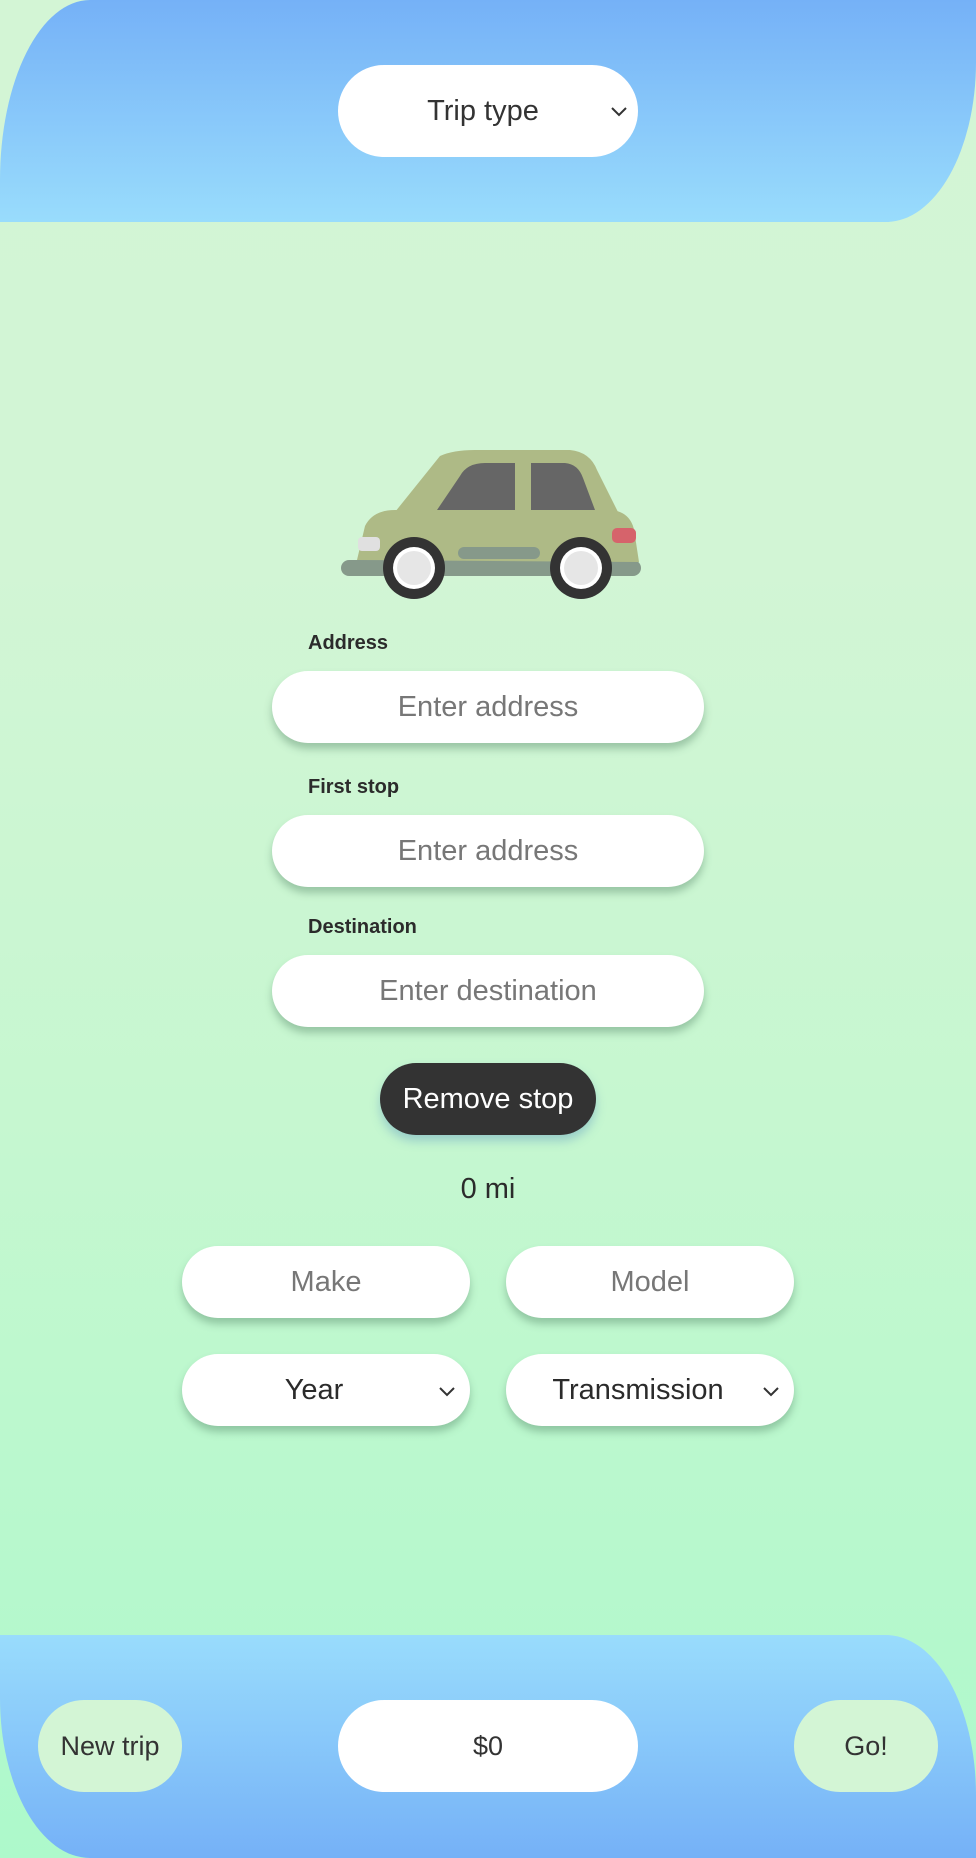 Image resolution: width=976 pixels, height=1858 pixels. I want to click on header-bar: Trip type, so click(488, 111).